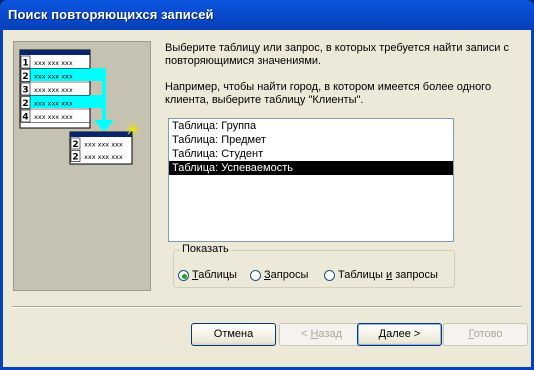 The width and height of the screenshot is (534, 370). I want to click on window-title: Поиск повторяющихся записей, so click(111, 14).